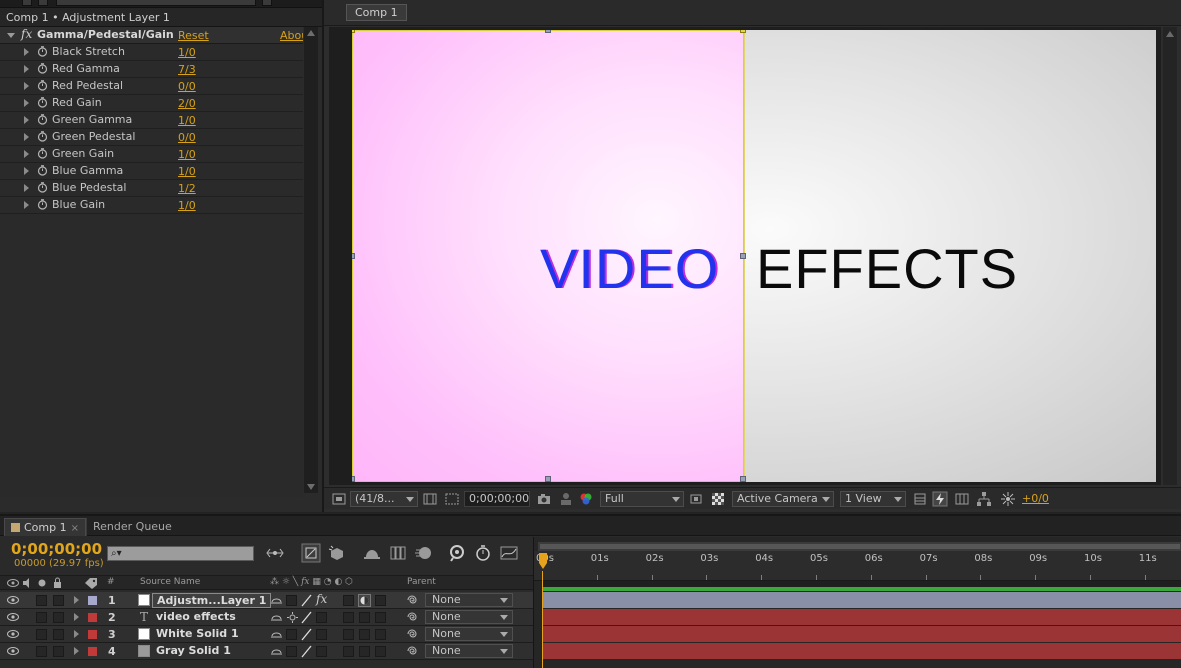 This screenshot has height=668, width=1181. Describe the element at coordinates (380, 600) in the screenshot. I see `3d-layer-switch` at that location.